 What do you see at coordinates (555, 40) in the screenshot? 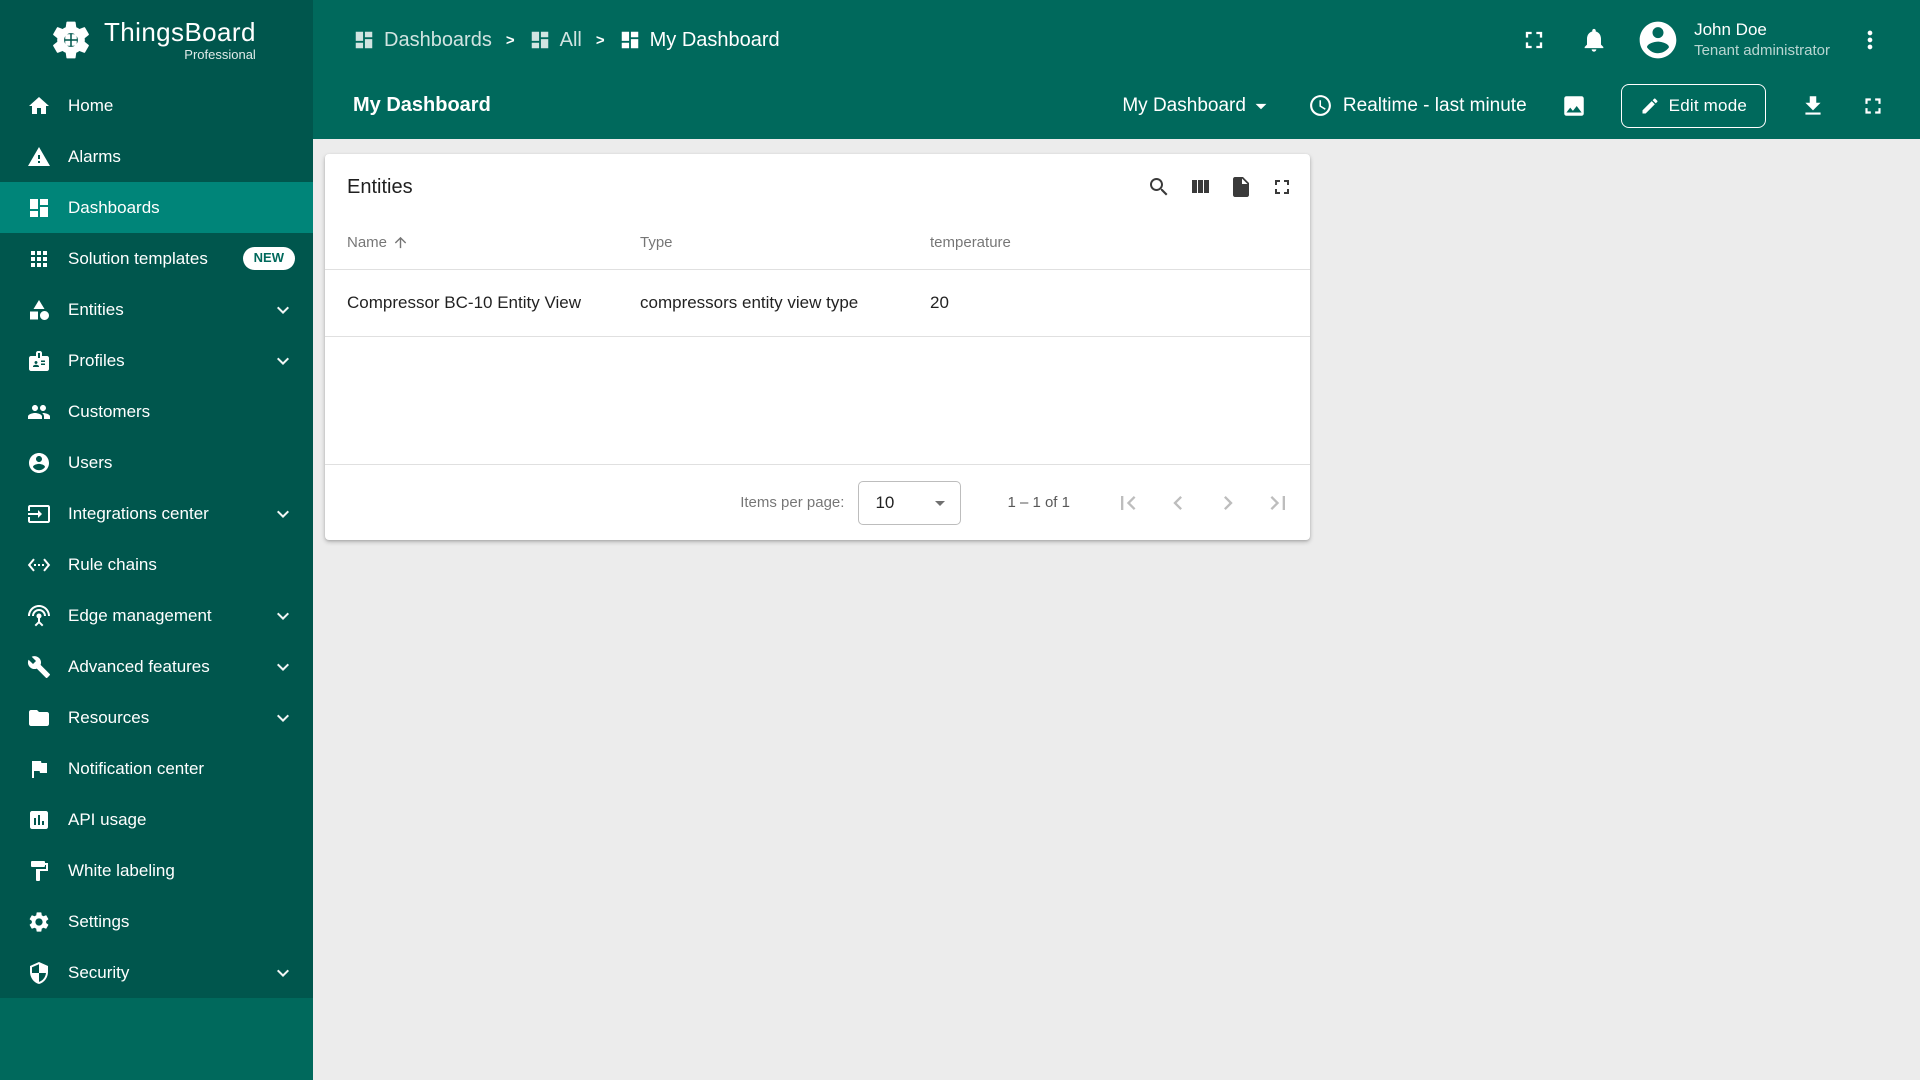
I see `breadcrumb-item-all: All` at bounding box center [555, 40].